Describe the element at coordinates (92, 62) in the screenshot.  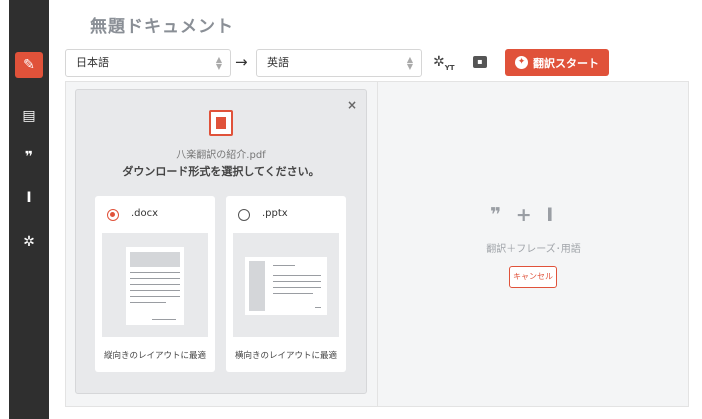
I see `source-language-value: 日本語` at that location.